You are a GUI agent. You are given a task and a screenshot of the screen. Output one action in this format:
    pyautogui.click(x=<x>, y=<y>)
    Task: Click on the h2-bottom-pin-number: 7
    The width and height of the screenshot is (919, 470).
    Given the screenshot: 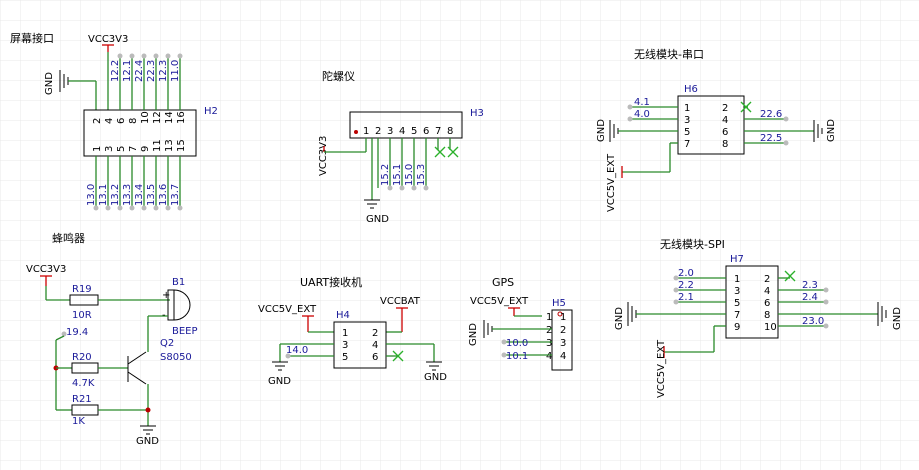 What is the action you would take?
    pyautogui.click(x=133, y=149)
    